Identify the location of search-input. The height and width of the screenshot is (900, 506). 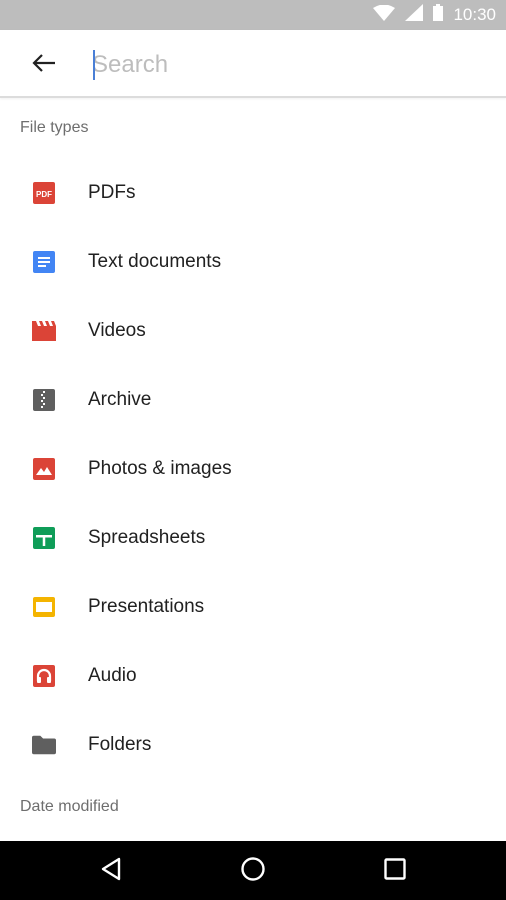
(282, 65).